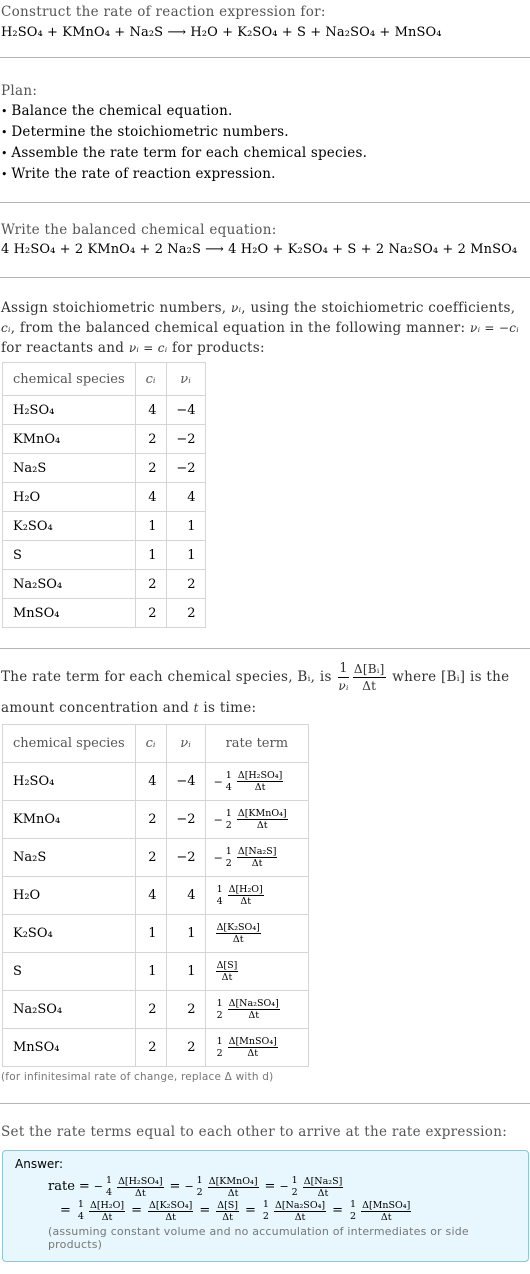  Describe the element at coordinates (104, 584) in the screenshot. I see `table-row: Na₂SO₄ 2 2` at that location.